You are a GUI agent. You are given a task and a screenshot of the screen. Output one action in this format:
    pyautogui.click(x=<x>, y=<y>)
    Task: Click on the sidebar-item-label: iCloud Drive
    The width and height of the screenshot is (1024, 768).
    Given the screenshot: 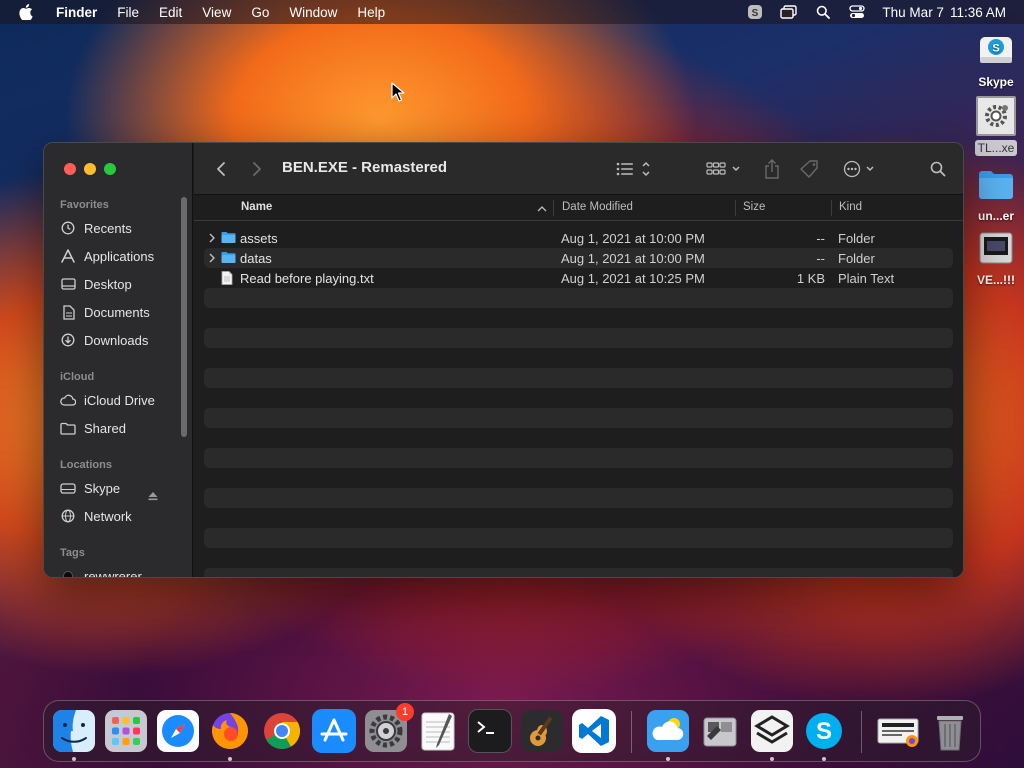 What is the action you would take?
    pyautogui.click(x=119, y=400)
    